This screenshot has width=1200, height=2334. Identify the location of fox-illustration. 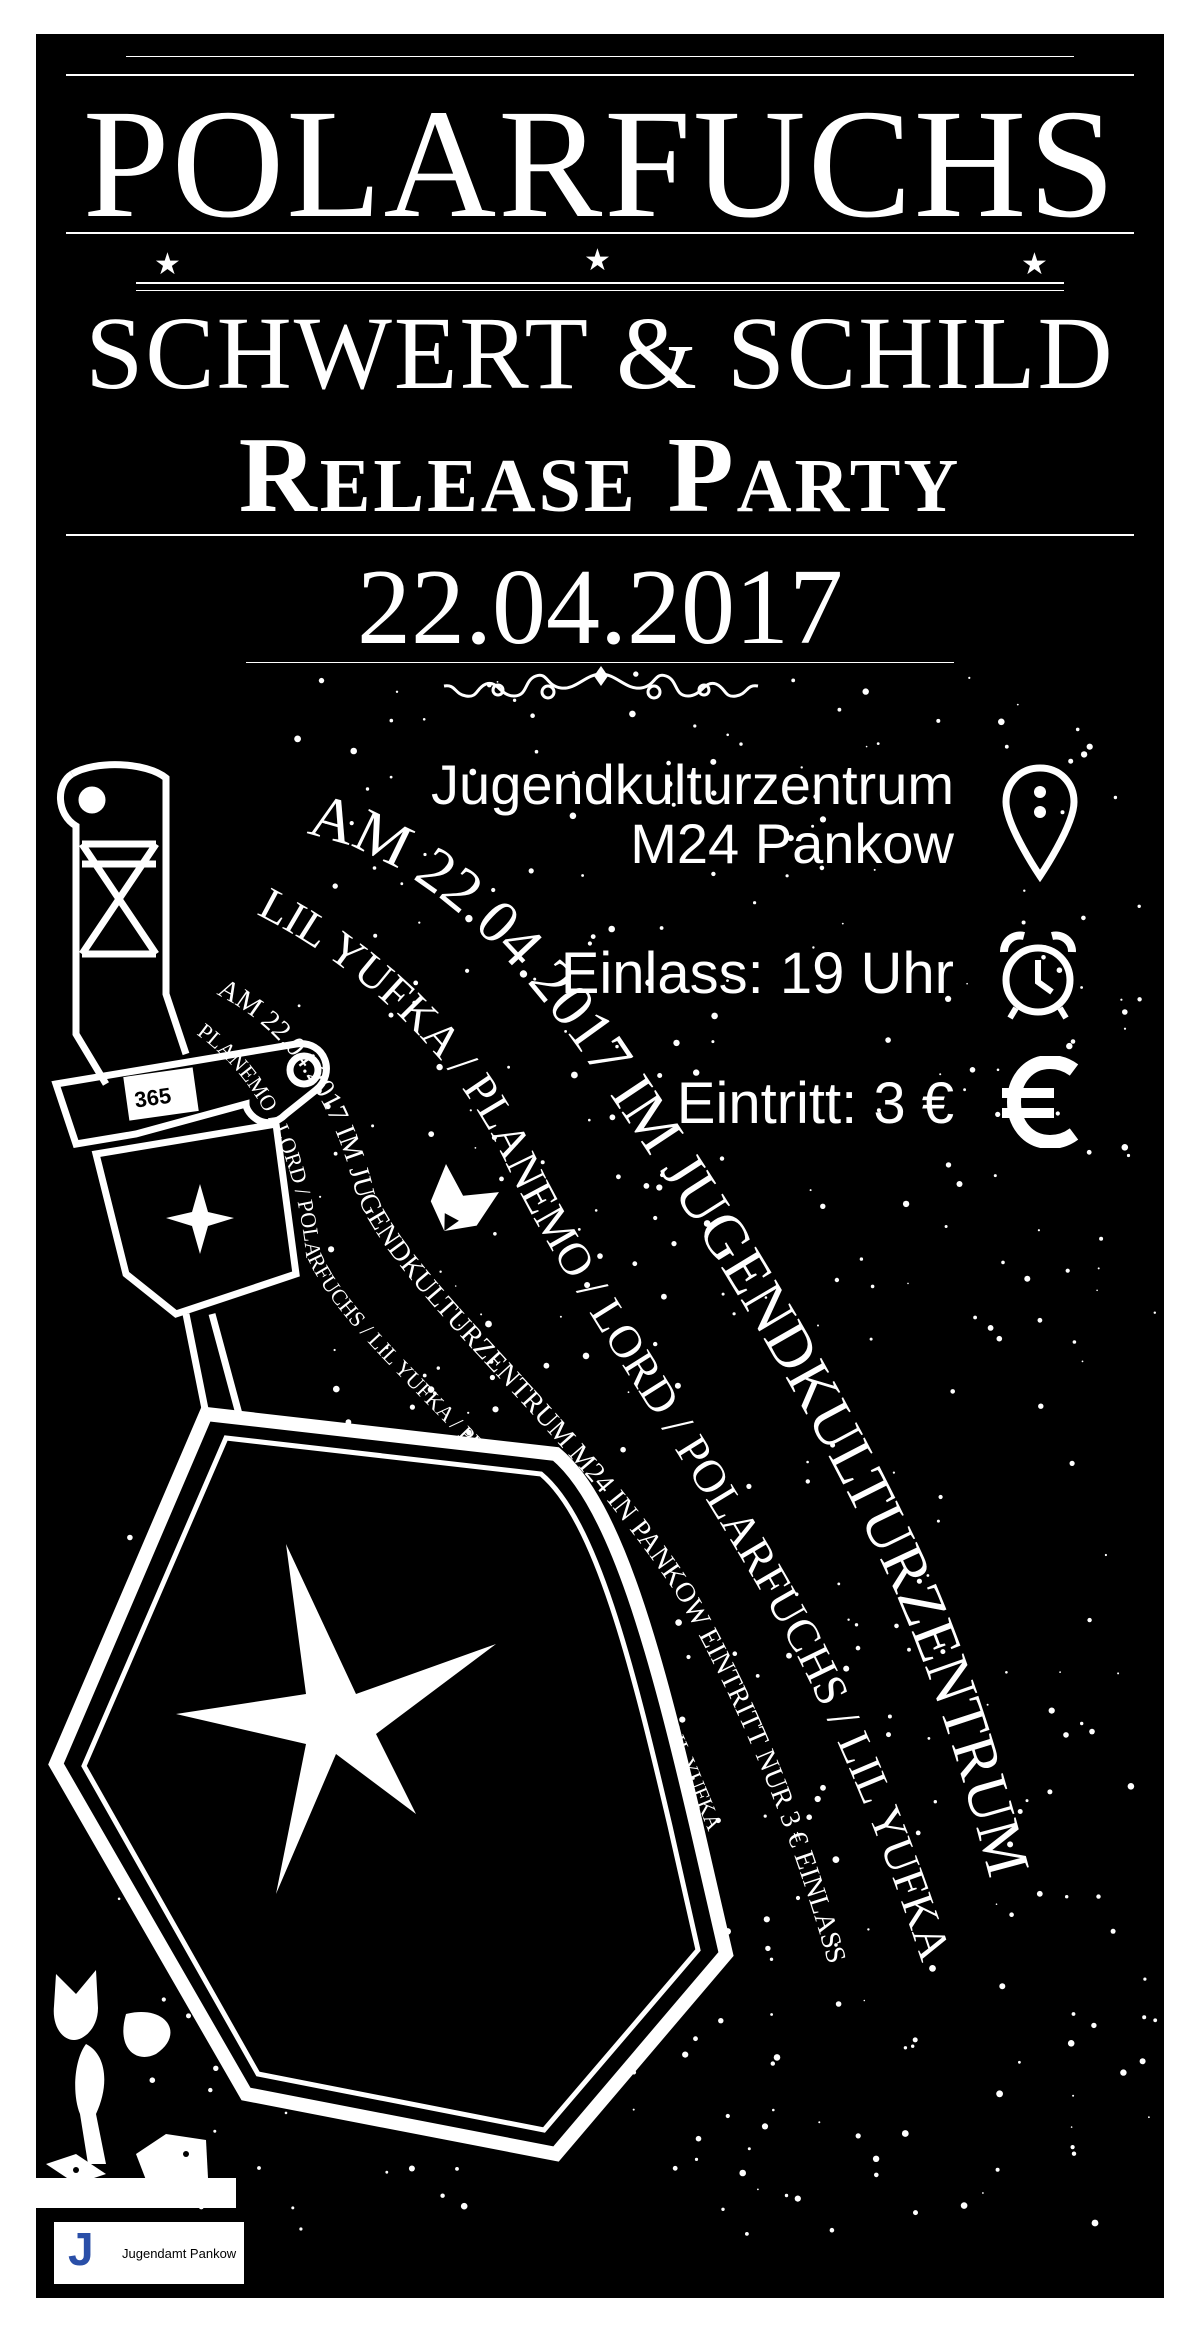
(136, 2089).